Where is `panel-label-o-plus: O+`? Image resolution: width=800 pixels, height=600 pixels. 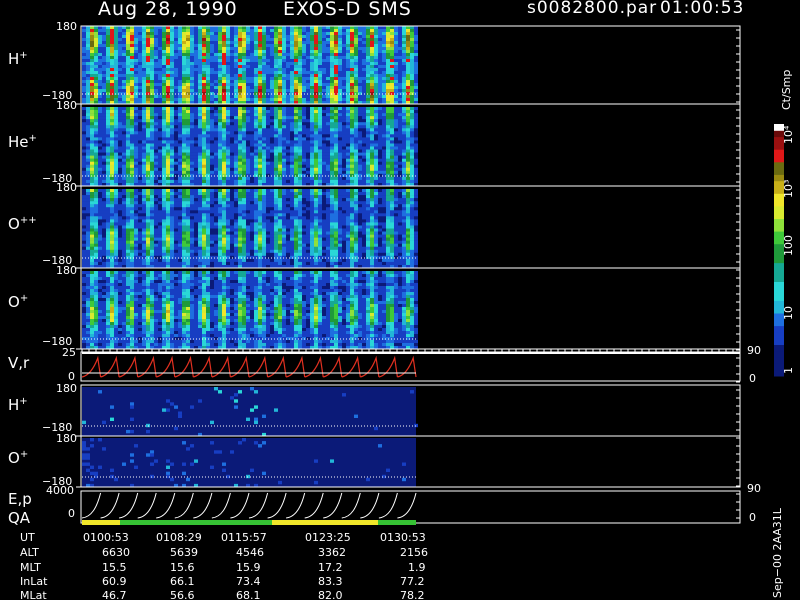 panel-label-o-plus: O+ is located at coordinates (18, 302).